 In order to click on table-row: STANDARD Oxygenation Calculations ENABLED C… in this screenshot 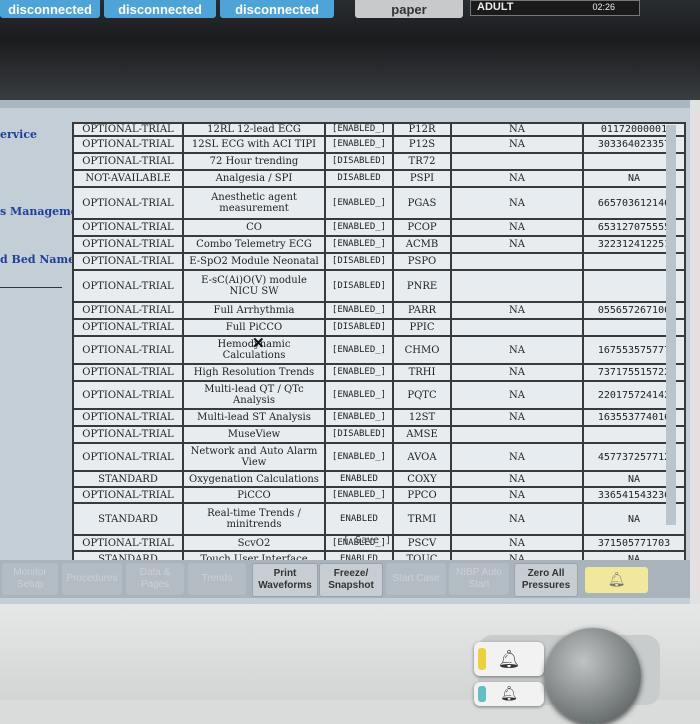, I will do `click(379, 479)`.